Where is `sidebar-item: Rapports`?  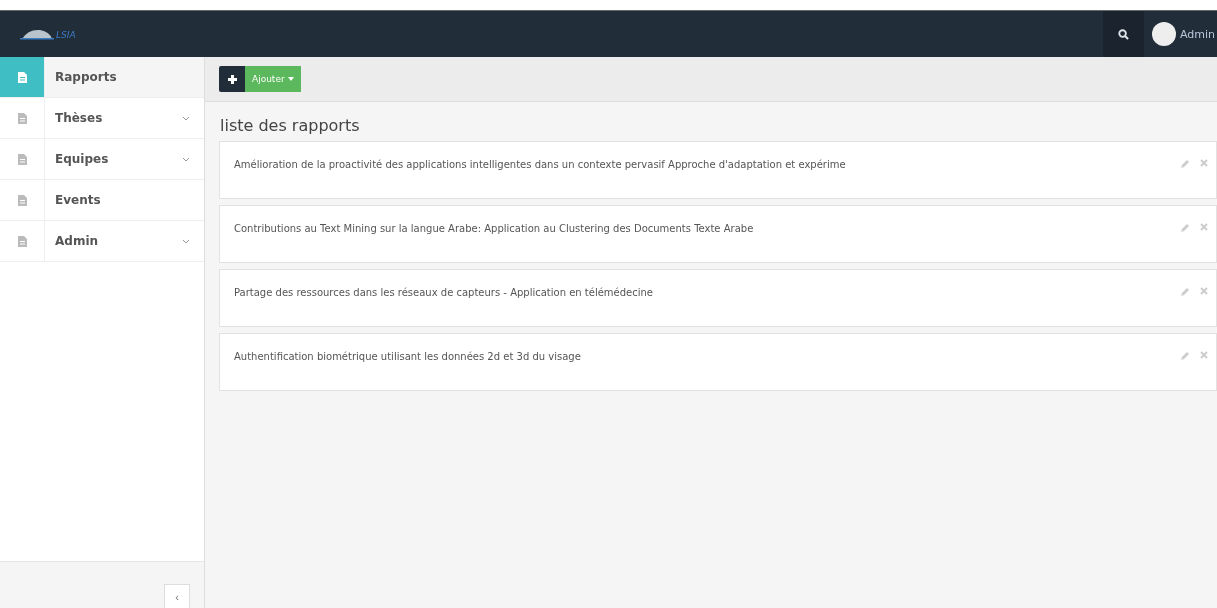
sidebar-item: Rapports is located at coordinates (102, 77).